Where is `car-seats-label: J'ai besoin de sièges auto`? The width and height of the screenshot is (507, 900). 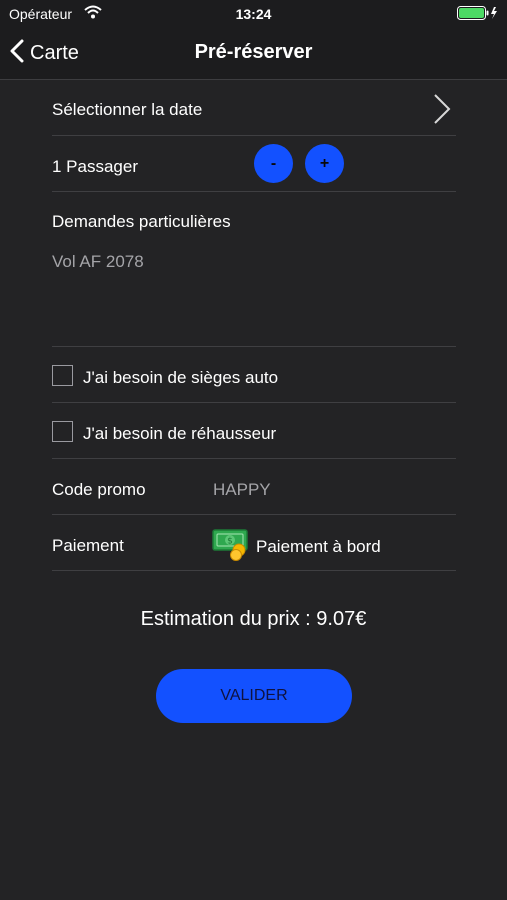
car-seats-label: J'ai besoin de sièges auto is located at coordinates (181, 377).